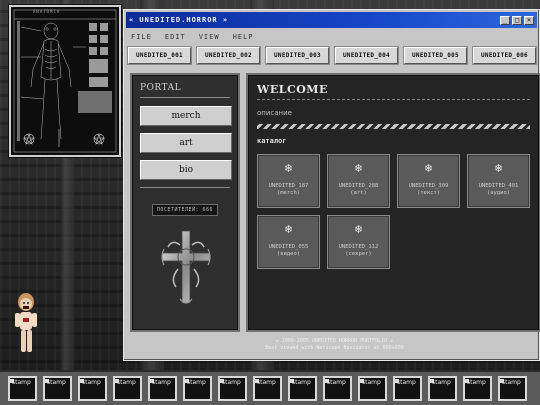  Describe the element at coordinates (428, 193) in the screenshot. I see `catalog-item-type: (текст)` at that location.